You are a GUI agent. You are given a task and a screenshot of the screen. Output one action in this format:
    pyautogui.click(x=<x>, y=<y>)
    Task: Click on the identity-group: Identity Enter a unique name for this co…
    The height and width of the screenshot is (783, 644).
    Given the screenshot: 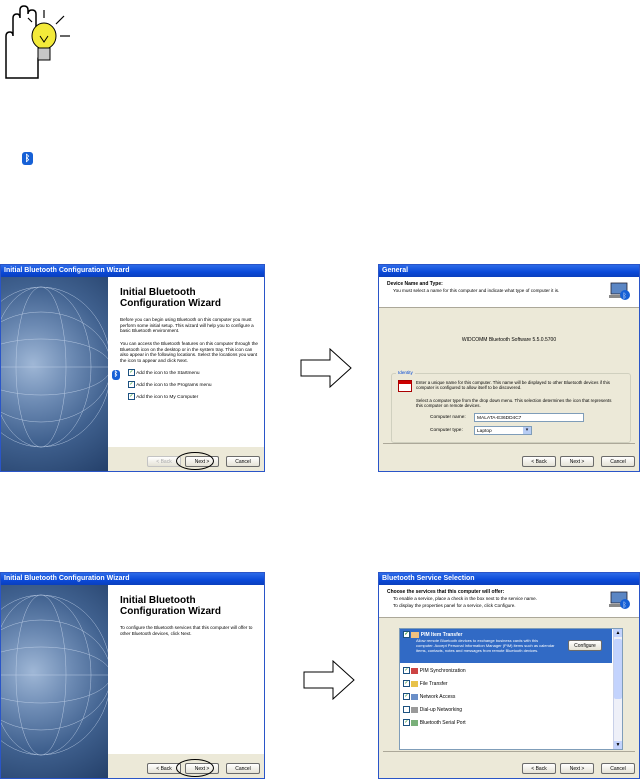 What is the action you would take?
    pyautogui.click(x=511, y=406)
    